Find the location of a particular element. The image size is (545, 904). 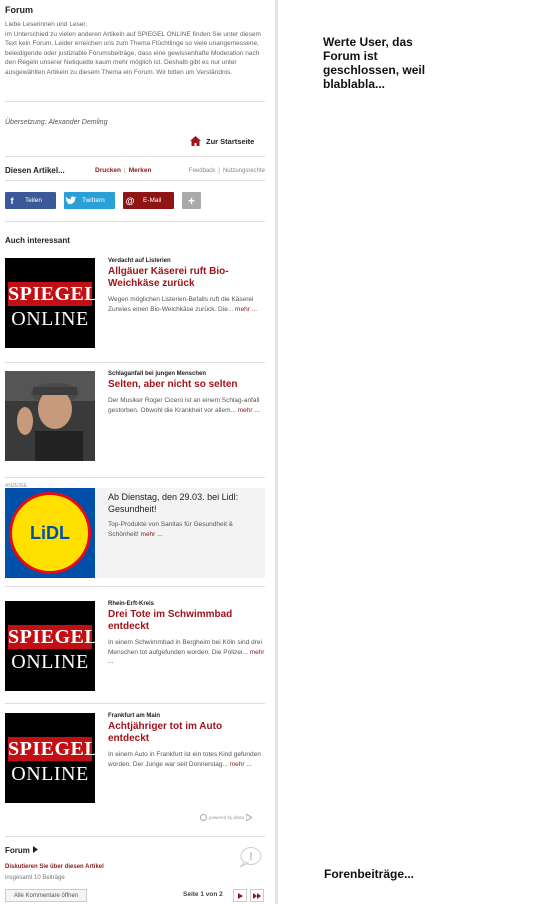

musician-photo is located at coordinates (50, 416).